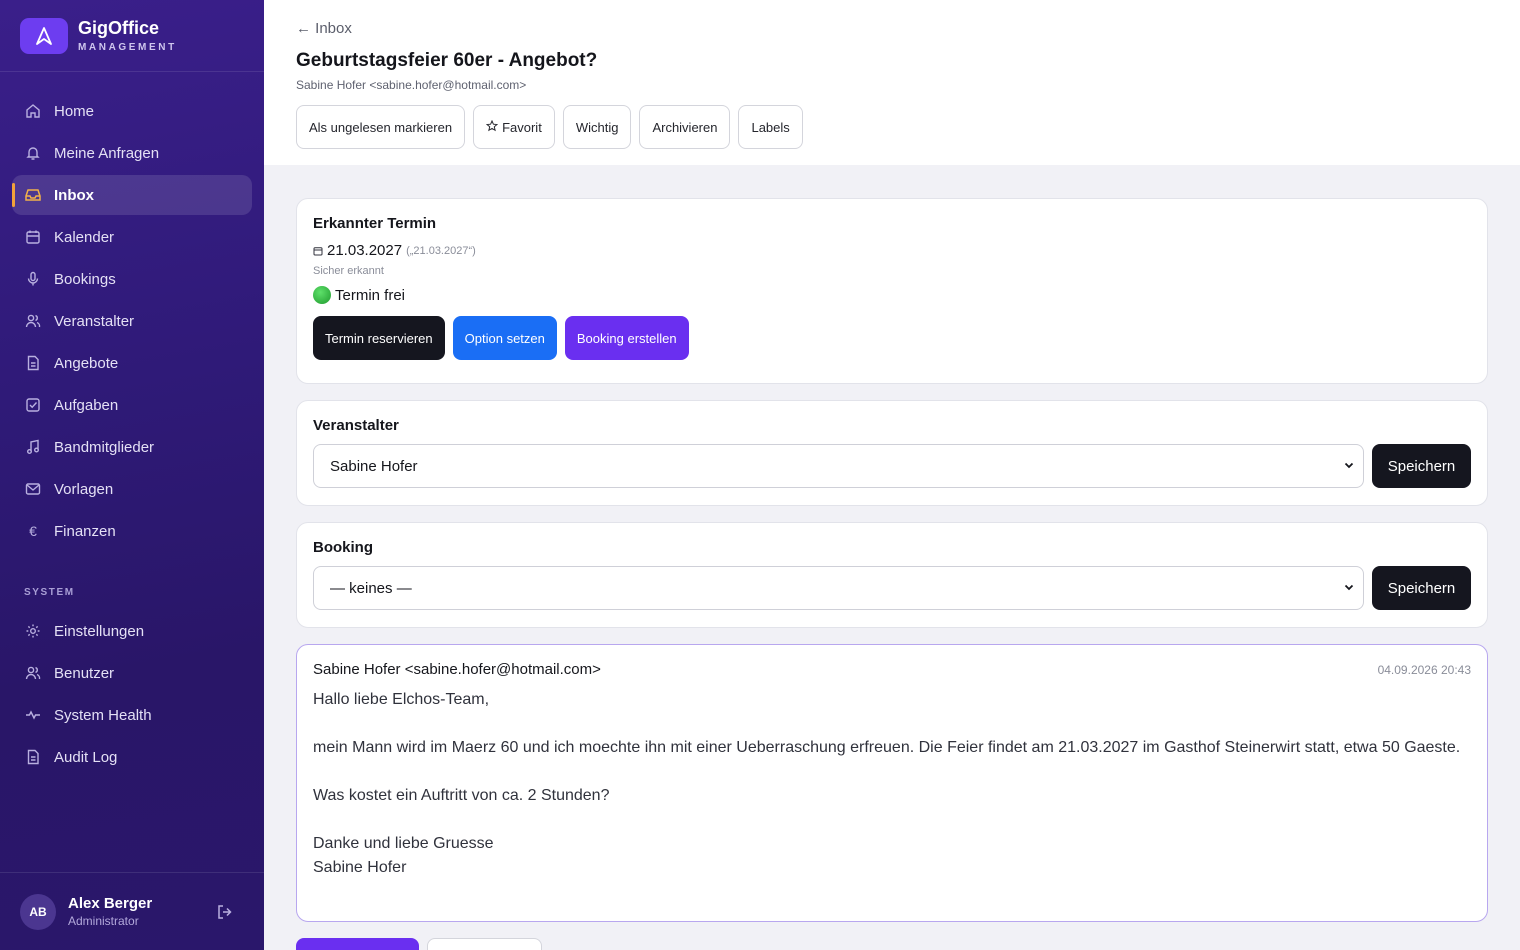 The height and width of the screenshot is (950, 1520). Describe the element at coordinates (322, 295) in the screenshot. I see `status-dot-icon` at that location.